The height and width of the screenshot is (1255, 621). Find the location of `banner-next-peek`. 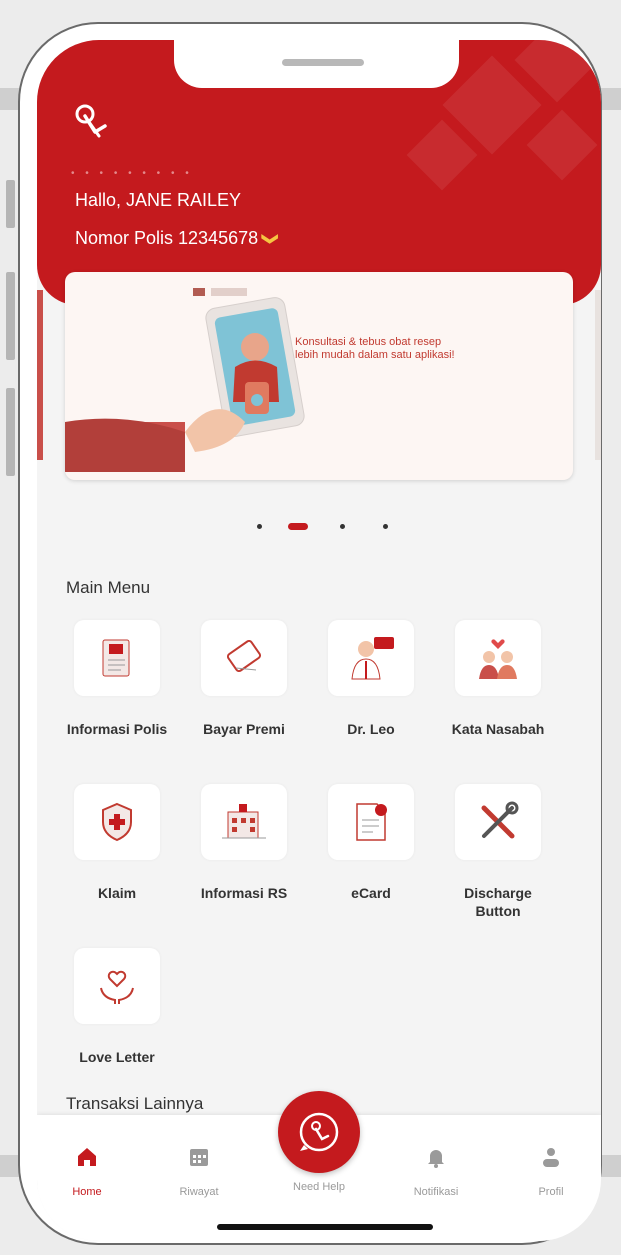

banner-next-peek is located at coordinates (598, 375).